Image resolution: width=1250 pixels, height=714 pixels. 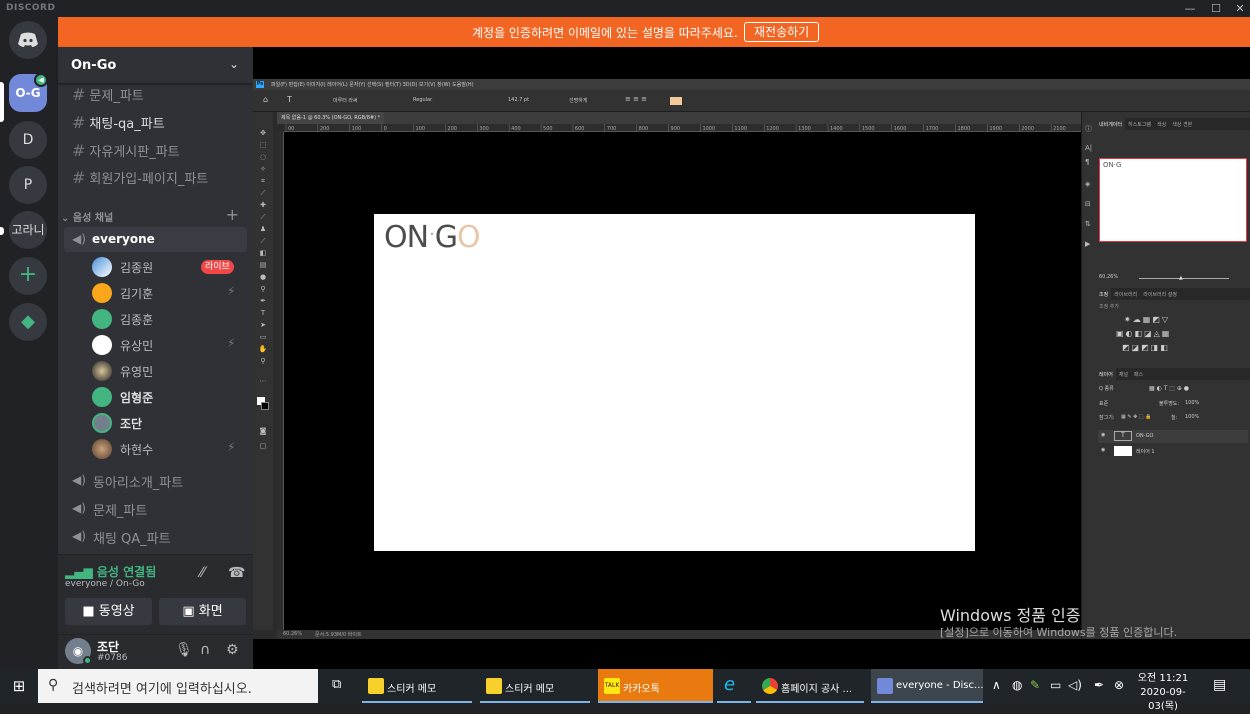 I want to click on tab-paths: 패스, so click(x=1138, y=374).